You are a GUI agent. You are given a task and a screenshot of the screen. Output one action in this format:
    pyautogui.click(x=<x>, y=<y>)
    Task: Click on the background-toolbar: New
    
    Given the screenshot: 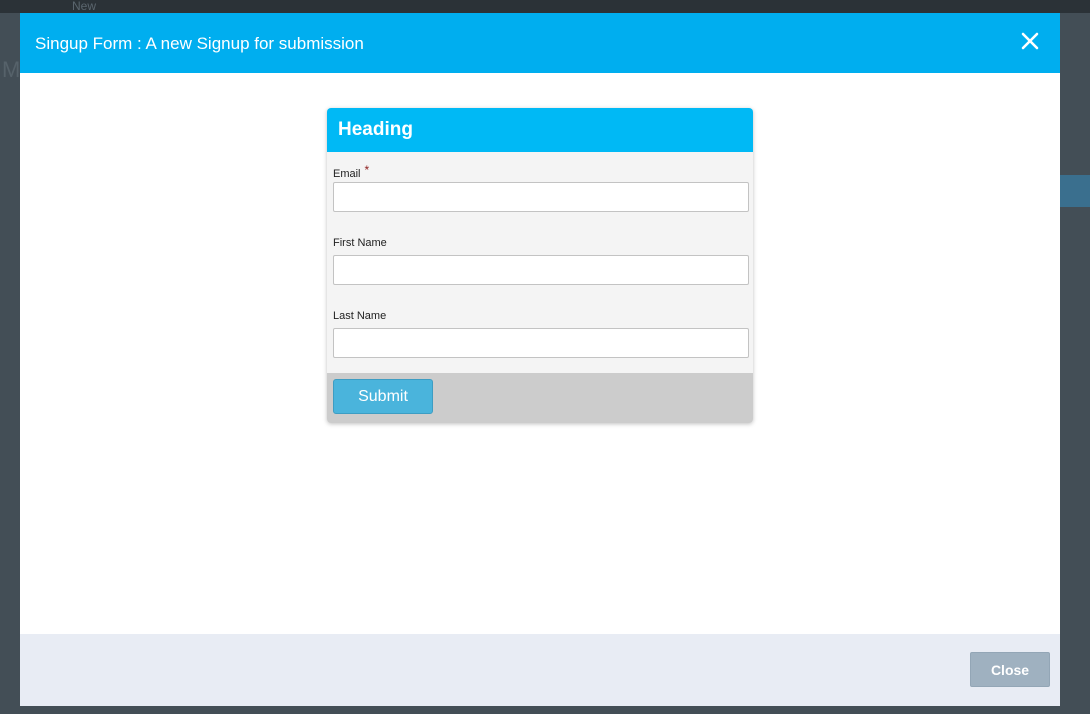 What is the action you would take?
    pyautogui.click(x=545, y=6)
    